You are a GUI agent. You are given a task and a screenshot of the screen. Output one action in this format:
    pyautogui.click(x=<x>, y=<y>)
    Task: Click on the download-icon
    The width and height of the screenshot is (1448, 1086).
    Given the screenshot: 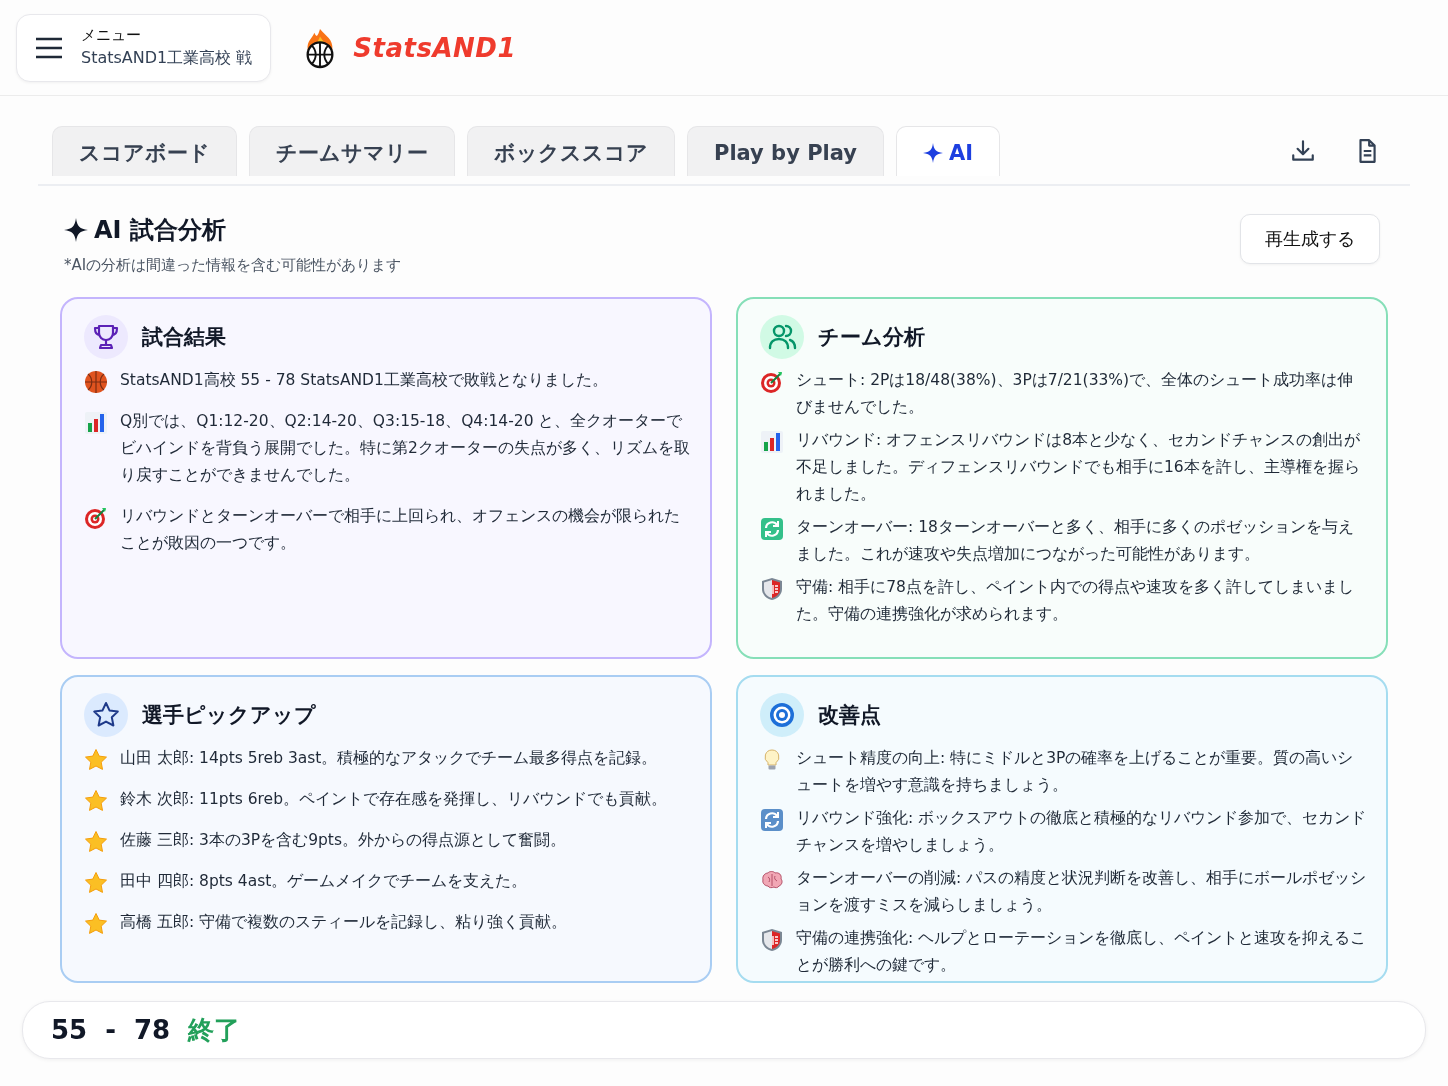 What is the action you would take?
    pyautogui.click(x=1303, y=151)
    